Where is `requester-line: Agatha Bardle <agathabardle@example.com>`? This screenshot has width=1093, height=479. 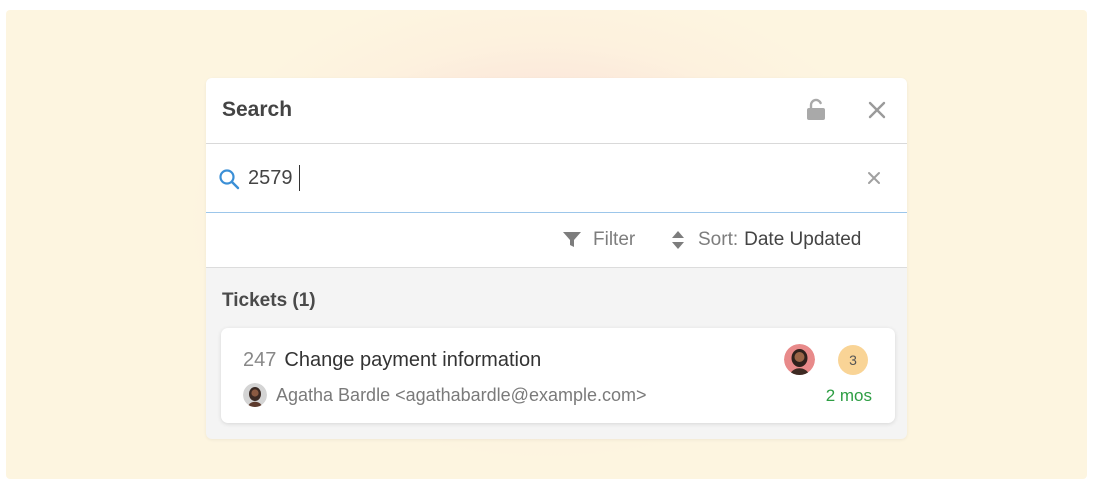
requester-line: Agatha Bardle <agathabardle@example.com> is located at coordinates (445, 395).